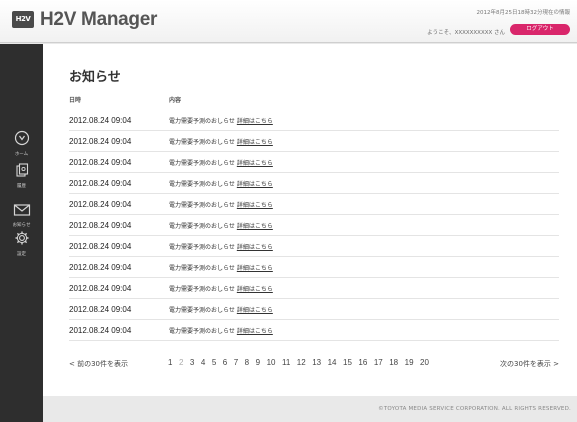 The height and width of the screenshot is (422, 577). What do you see at coordinates (393, 362) in the screenshot?
I see `page-number: 18` at bounding box center [393, 362].